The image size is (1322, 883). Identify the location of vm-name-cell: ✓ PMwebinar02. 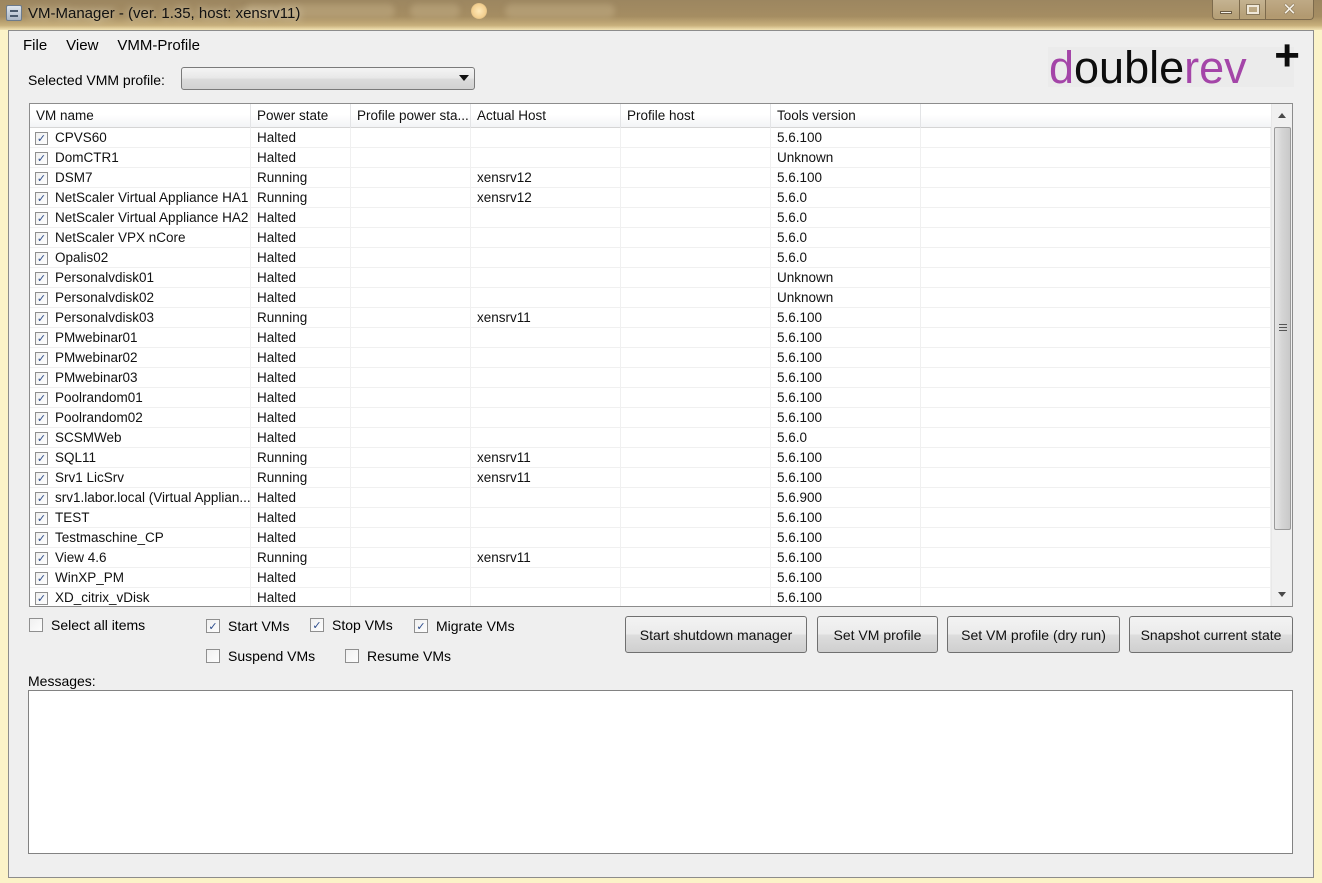
(140, 358).